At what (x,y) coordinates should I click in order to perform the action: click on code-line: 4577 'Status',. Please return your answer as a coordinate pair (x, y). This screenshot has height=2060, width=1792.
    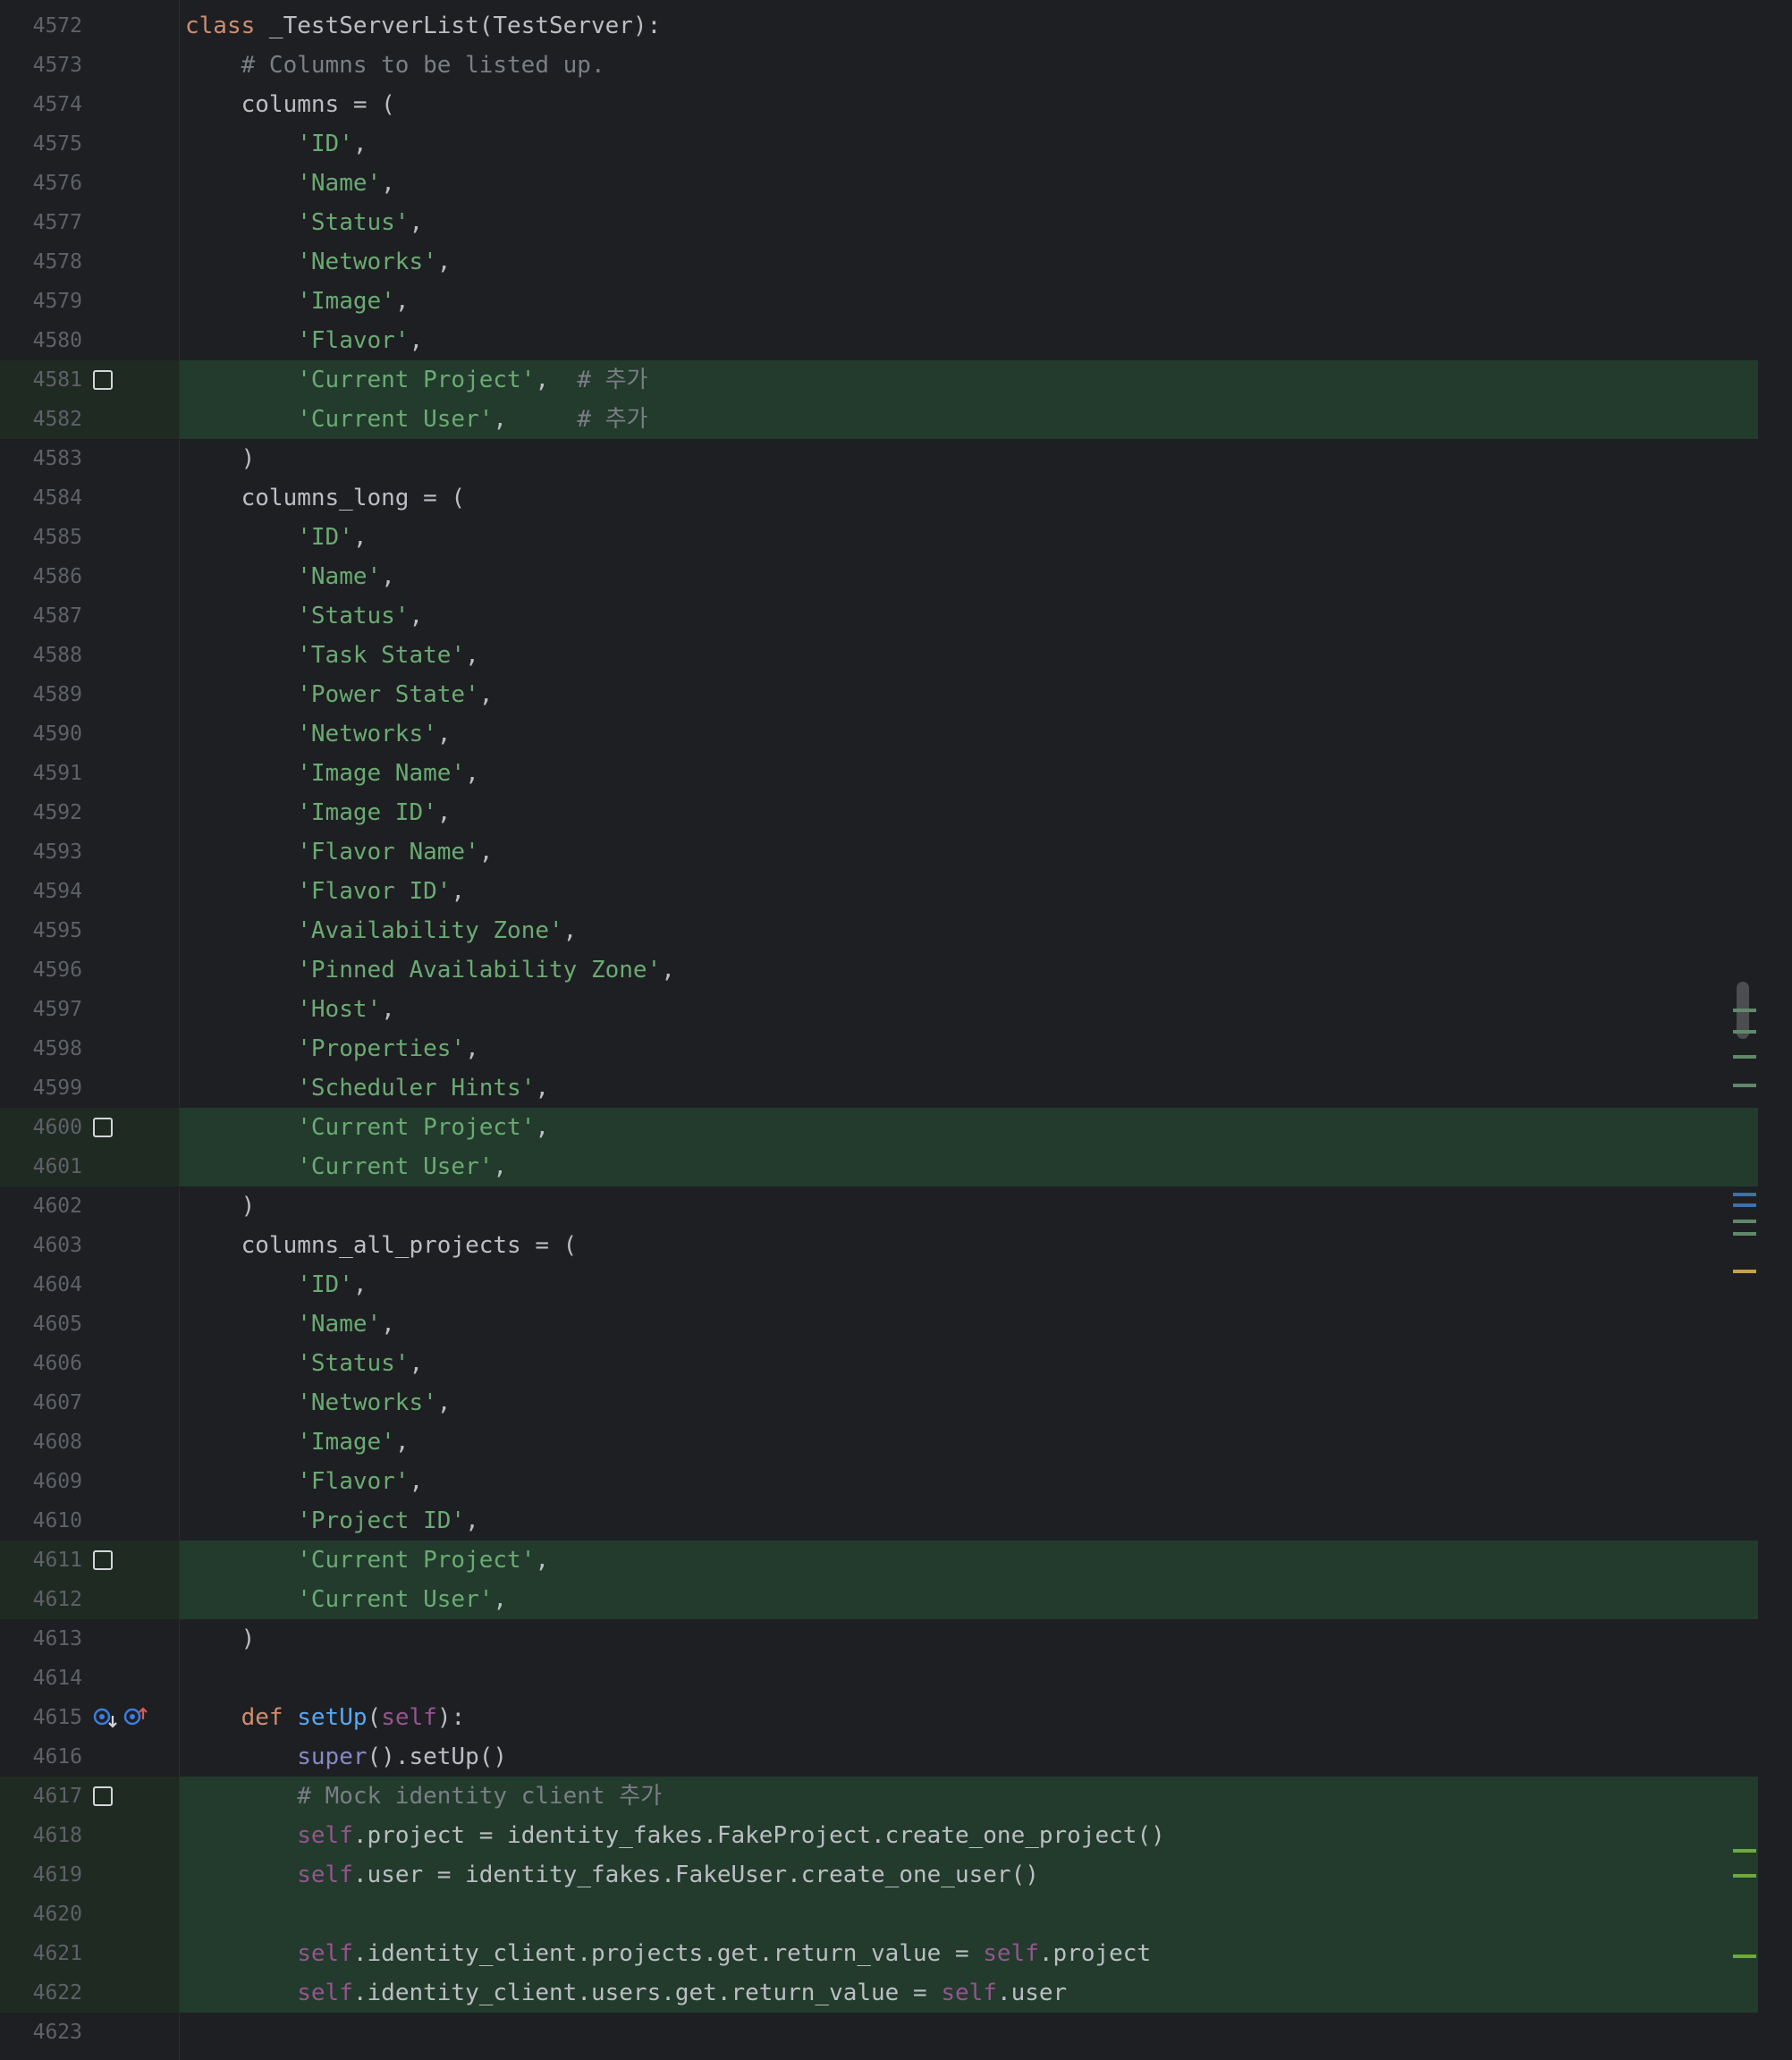
    Looking at the image, I should click on (878, 222).